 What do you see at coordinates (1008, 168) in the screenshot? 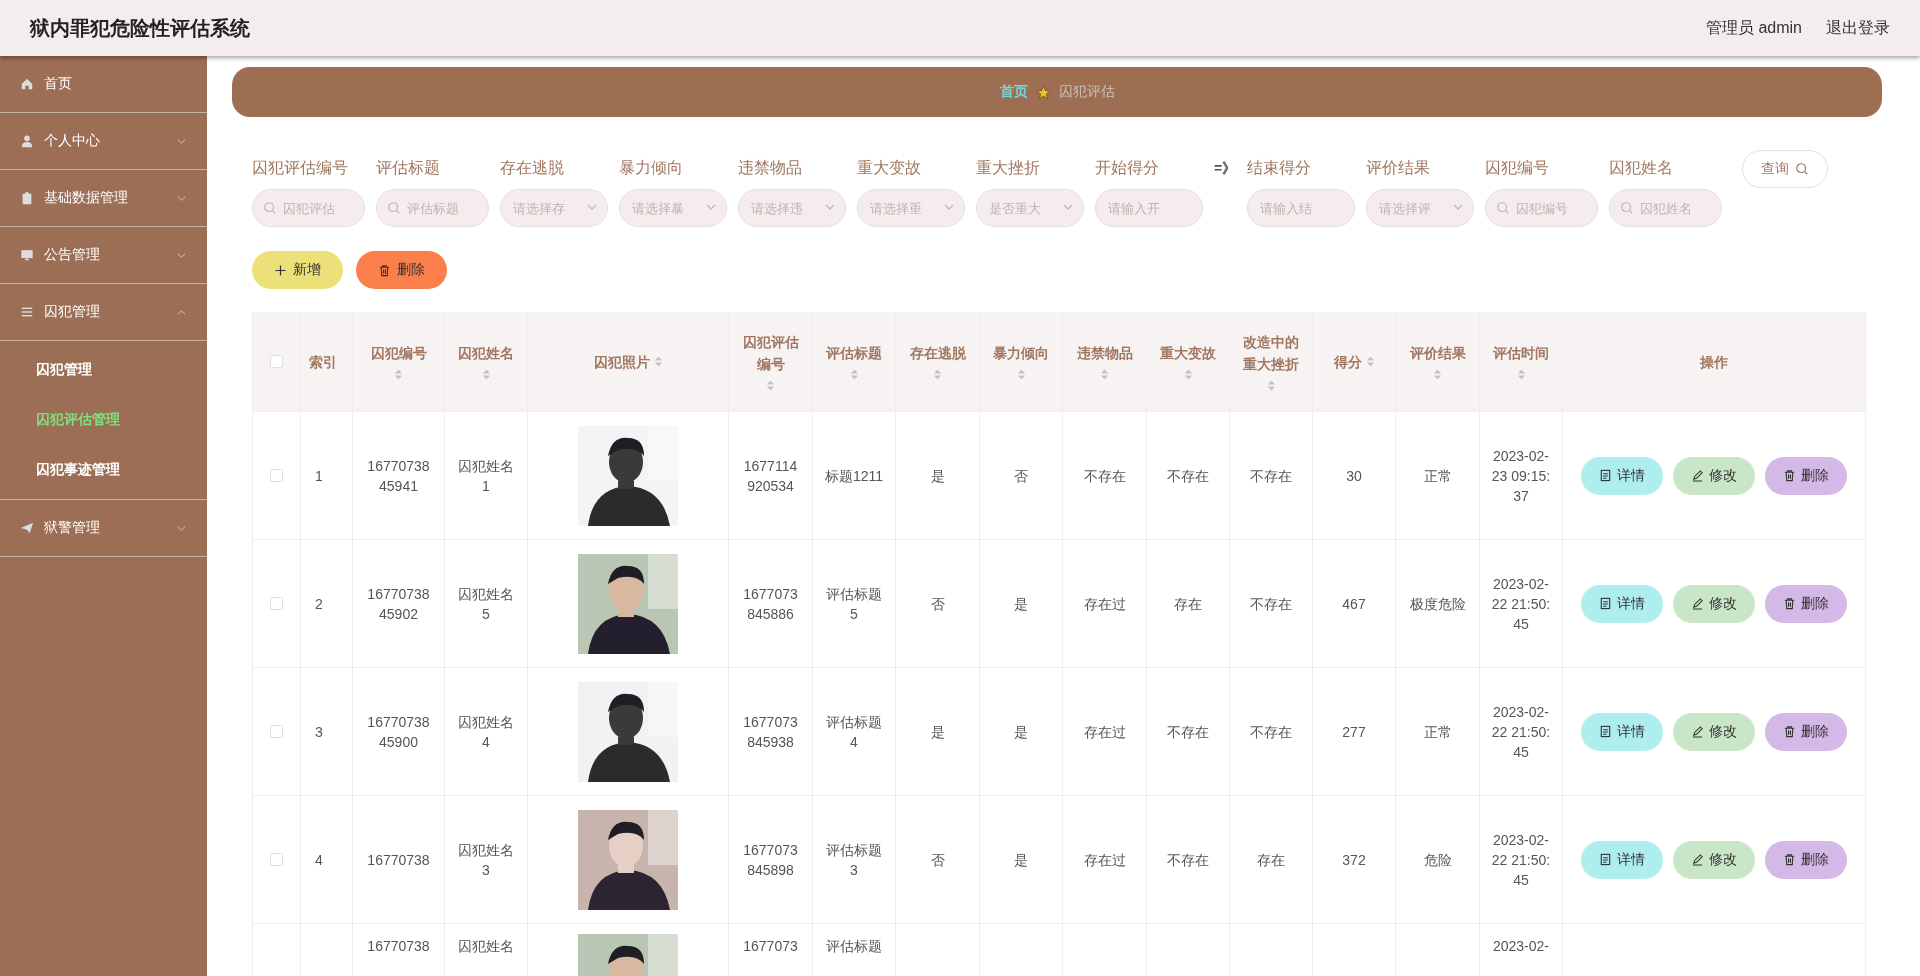
I see `filter-label: 重大挫折` at bounding box center [1008, 168].